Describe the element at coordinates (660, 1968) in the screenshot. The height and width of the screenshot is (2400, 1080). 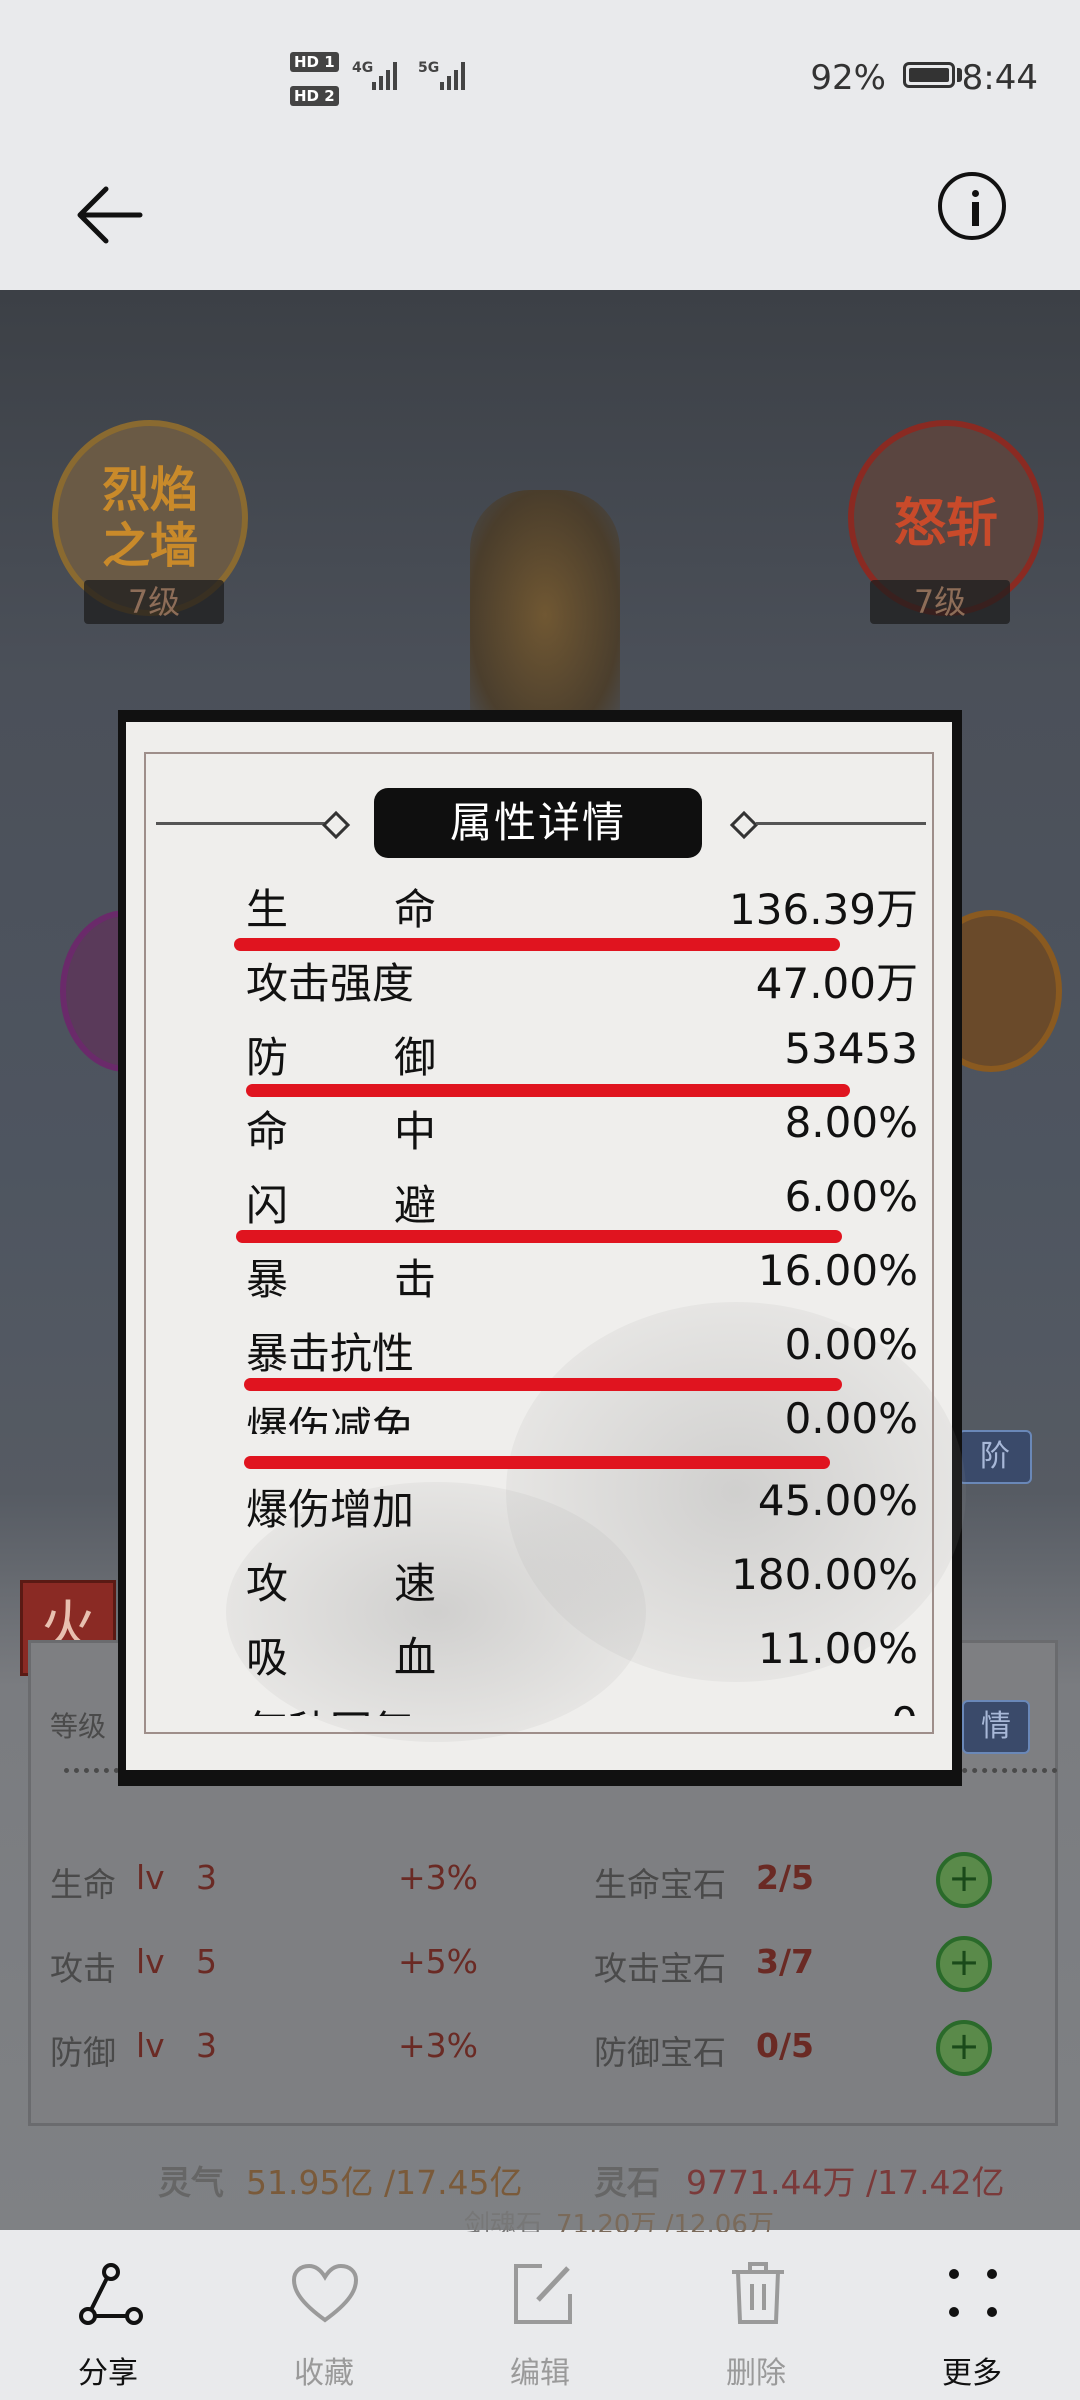
I see `gem-name: 攻击宝石` at that location.